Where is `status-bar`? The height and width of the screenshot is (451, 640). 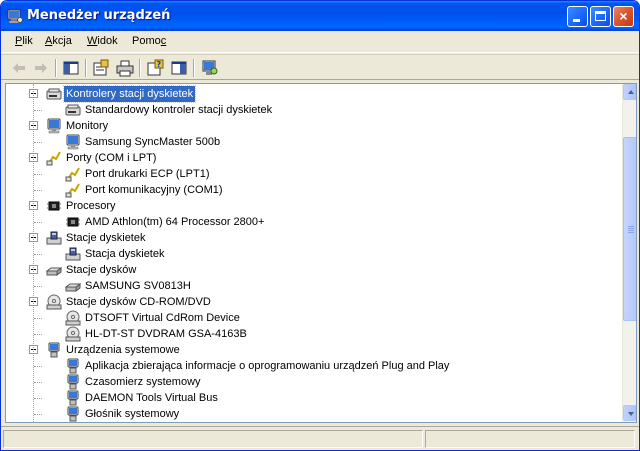
status-bar is located at coordinates (320, 438).